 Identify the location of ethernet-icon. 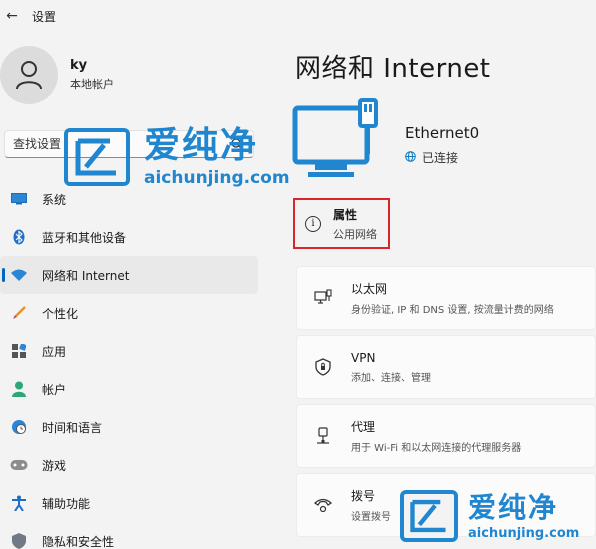
(323, 298).